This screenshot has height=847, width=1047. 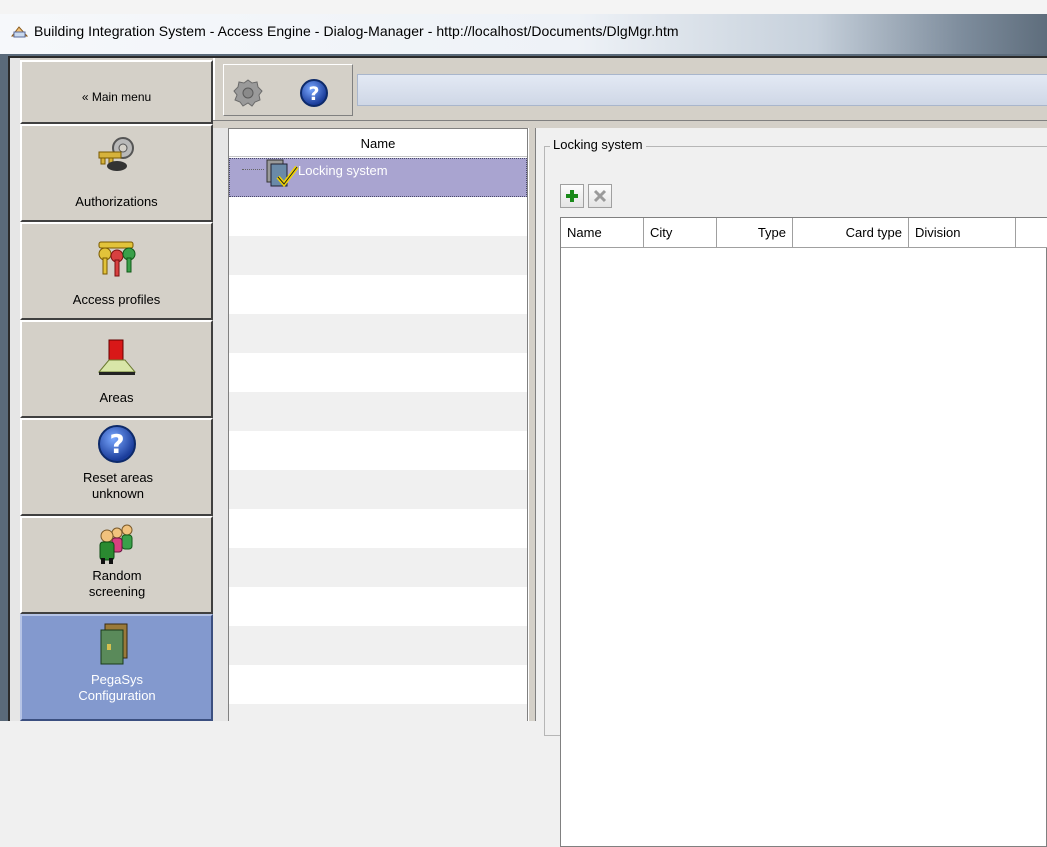 What do you see at coordinates (116, 357) in the screenshot?
I see `area-marker-icon` at bounding box center [116, 357].